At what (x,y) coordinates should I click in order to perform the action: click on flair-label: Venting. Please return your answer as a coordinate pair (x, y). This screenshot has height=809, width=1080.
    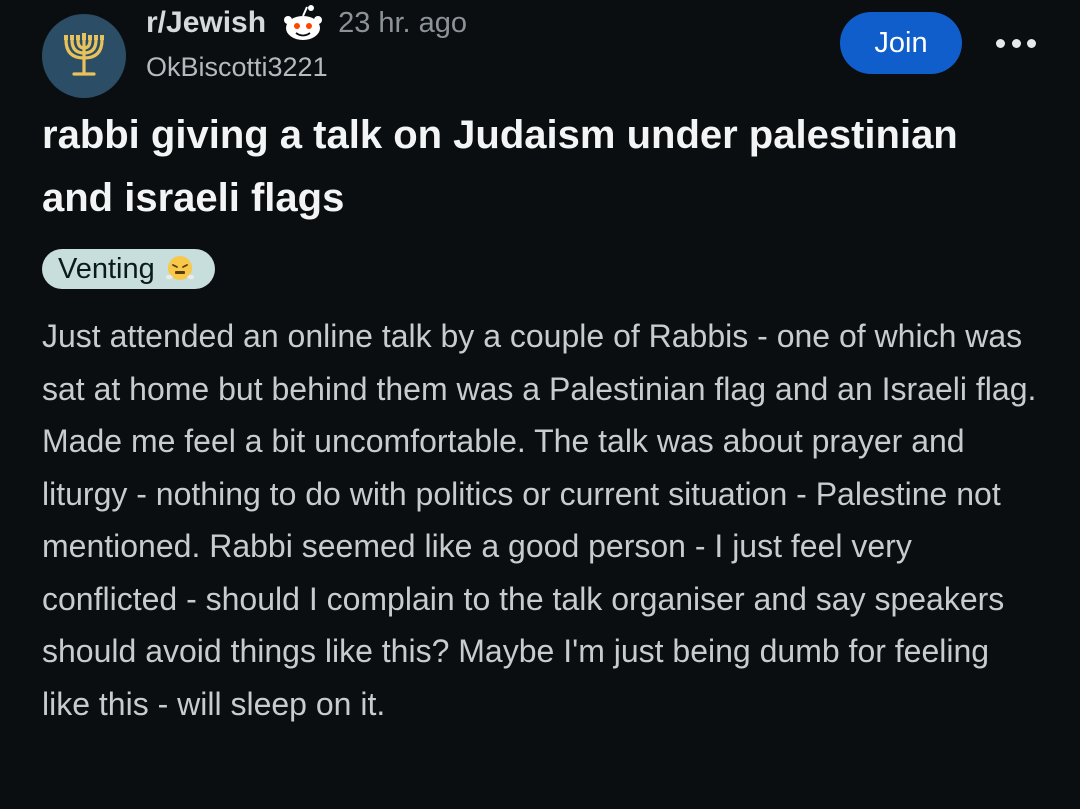
    Looking at the image, I should click on (106, 268).